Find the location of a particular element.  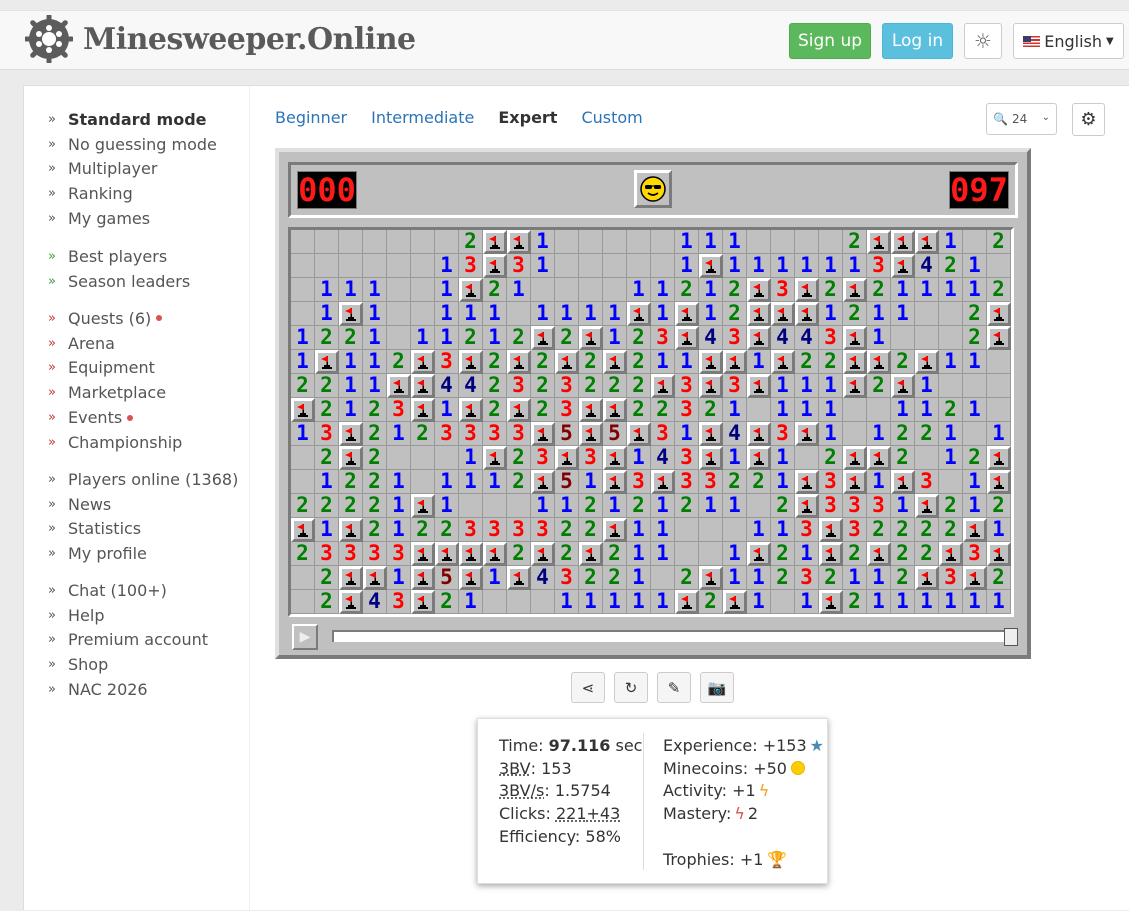

zoom-select: 🔍 24 ⌄ is located at coordinates (1021, 119).